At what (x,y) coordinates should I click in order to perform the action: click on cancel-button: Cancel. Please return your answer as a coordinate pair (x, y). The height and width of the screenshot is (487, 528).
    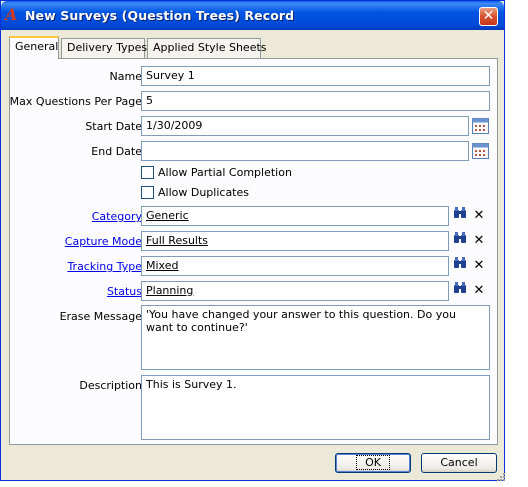
    Looking at the image, I should click on (459, 463).